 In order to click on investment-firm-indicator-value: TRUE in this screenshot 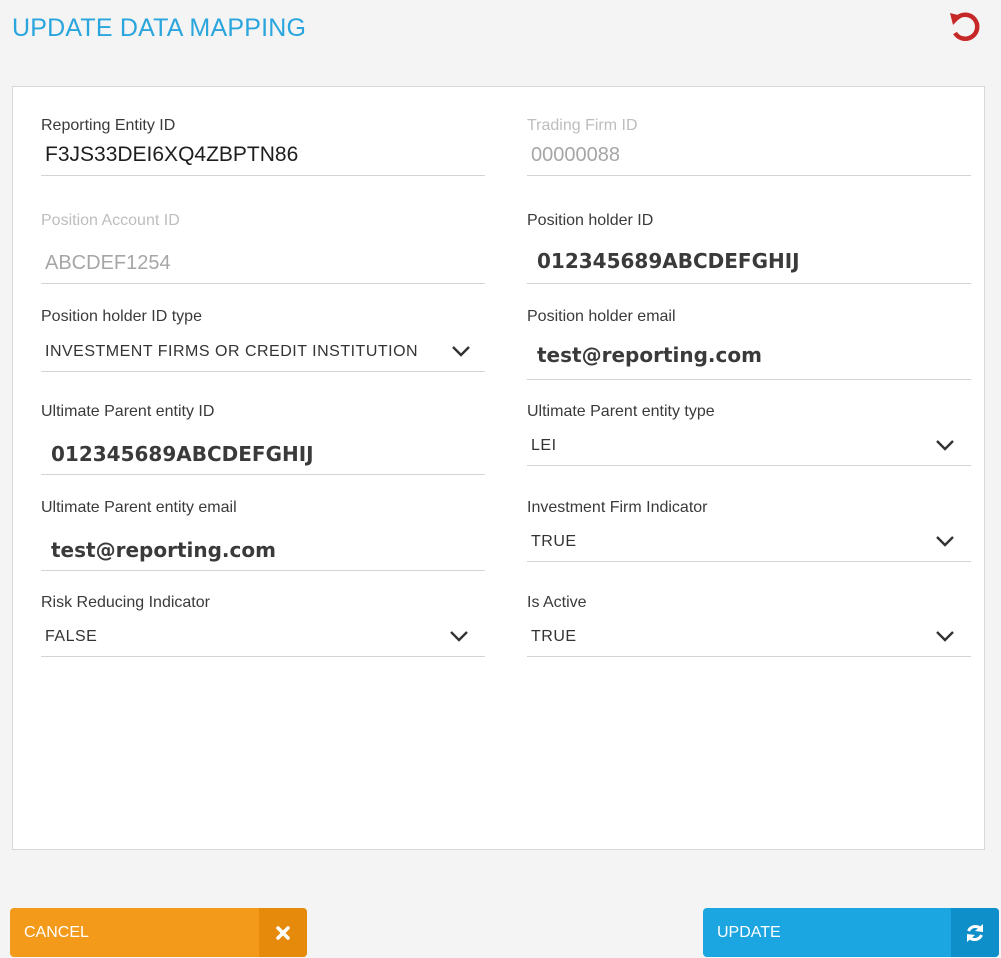, I will do `click(554, 541)`.